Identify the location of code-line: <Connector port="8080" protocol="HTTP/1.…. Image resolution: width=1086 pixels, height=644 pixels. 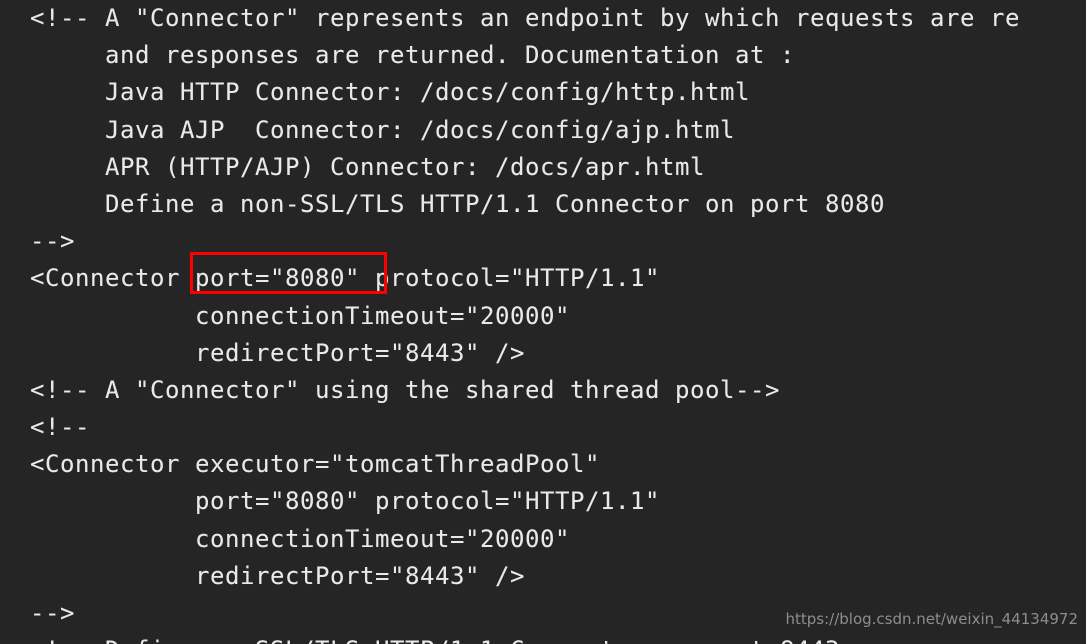
(345, 278).